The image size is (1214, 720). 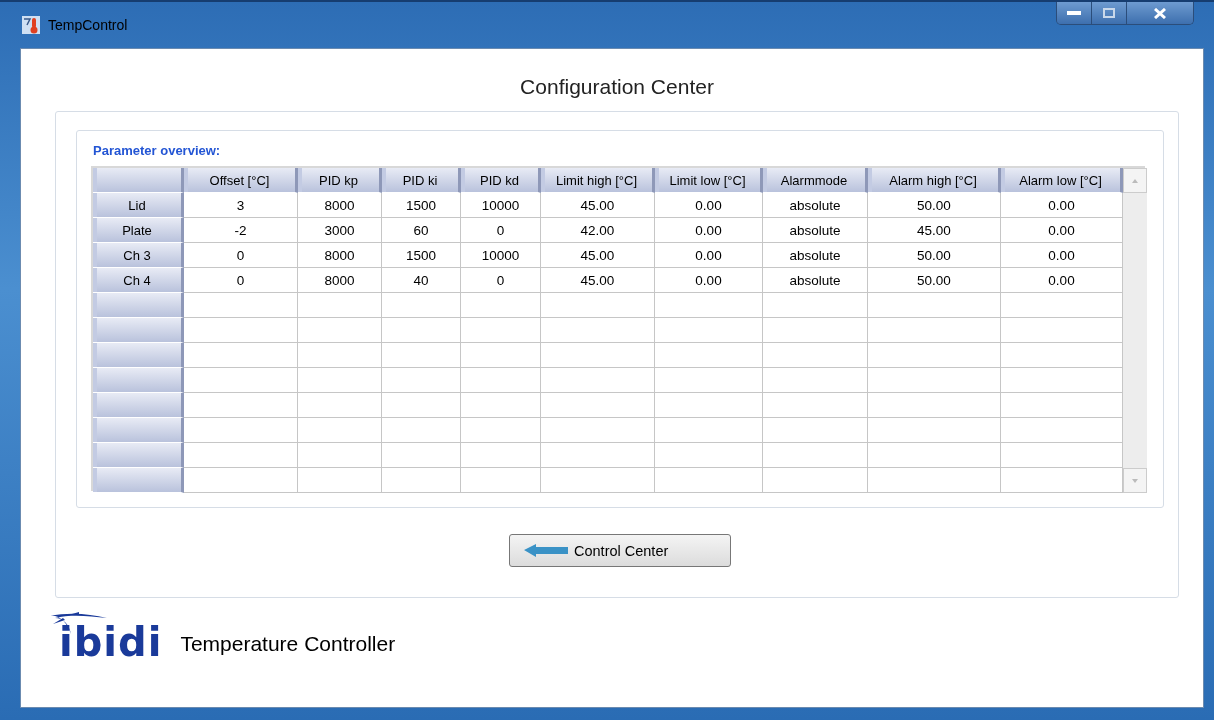 What do you see at coordinates (598, 230) in the screenshot?
I see `table-cell: 42.00` at bounding box center [598, 230].